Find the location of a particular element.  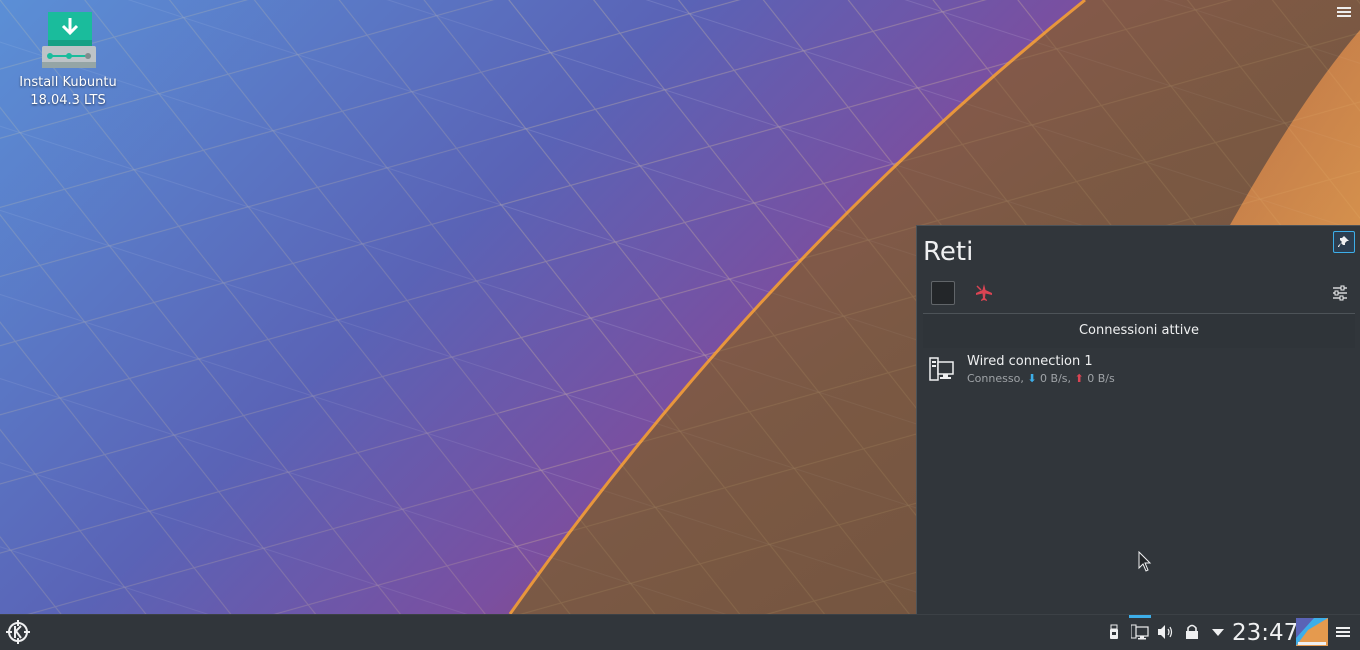

panel-menu-icon is located at coordinates (1343, 632).